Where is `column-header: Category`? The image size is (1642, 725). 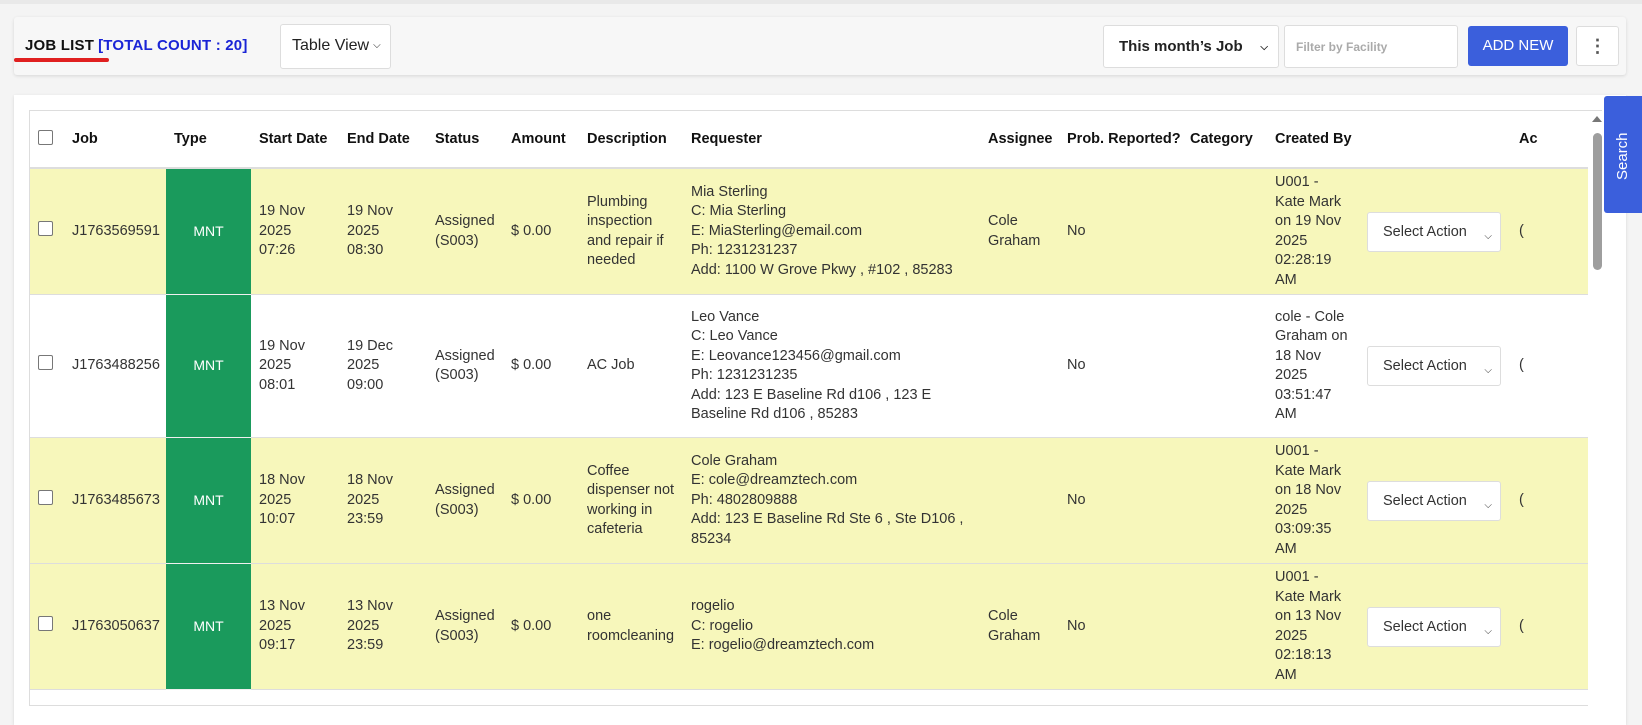 column-header: Category is located at coordinates (1224, 140).